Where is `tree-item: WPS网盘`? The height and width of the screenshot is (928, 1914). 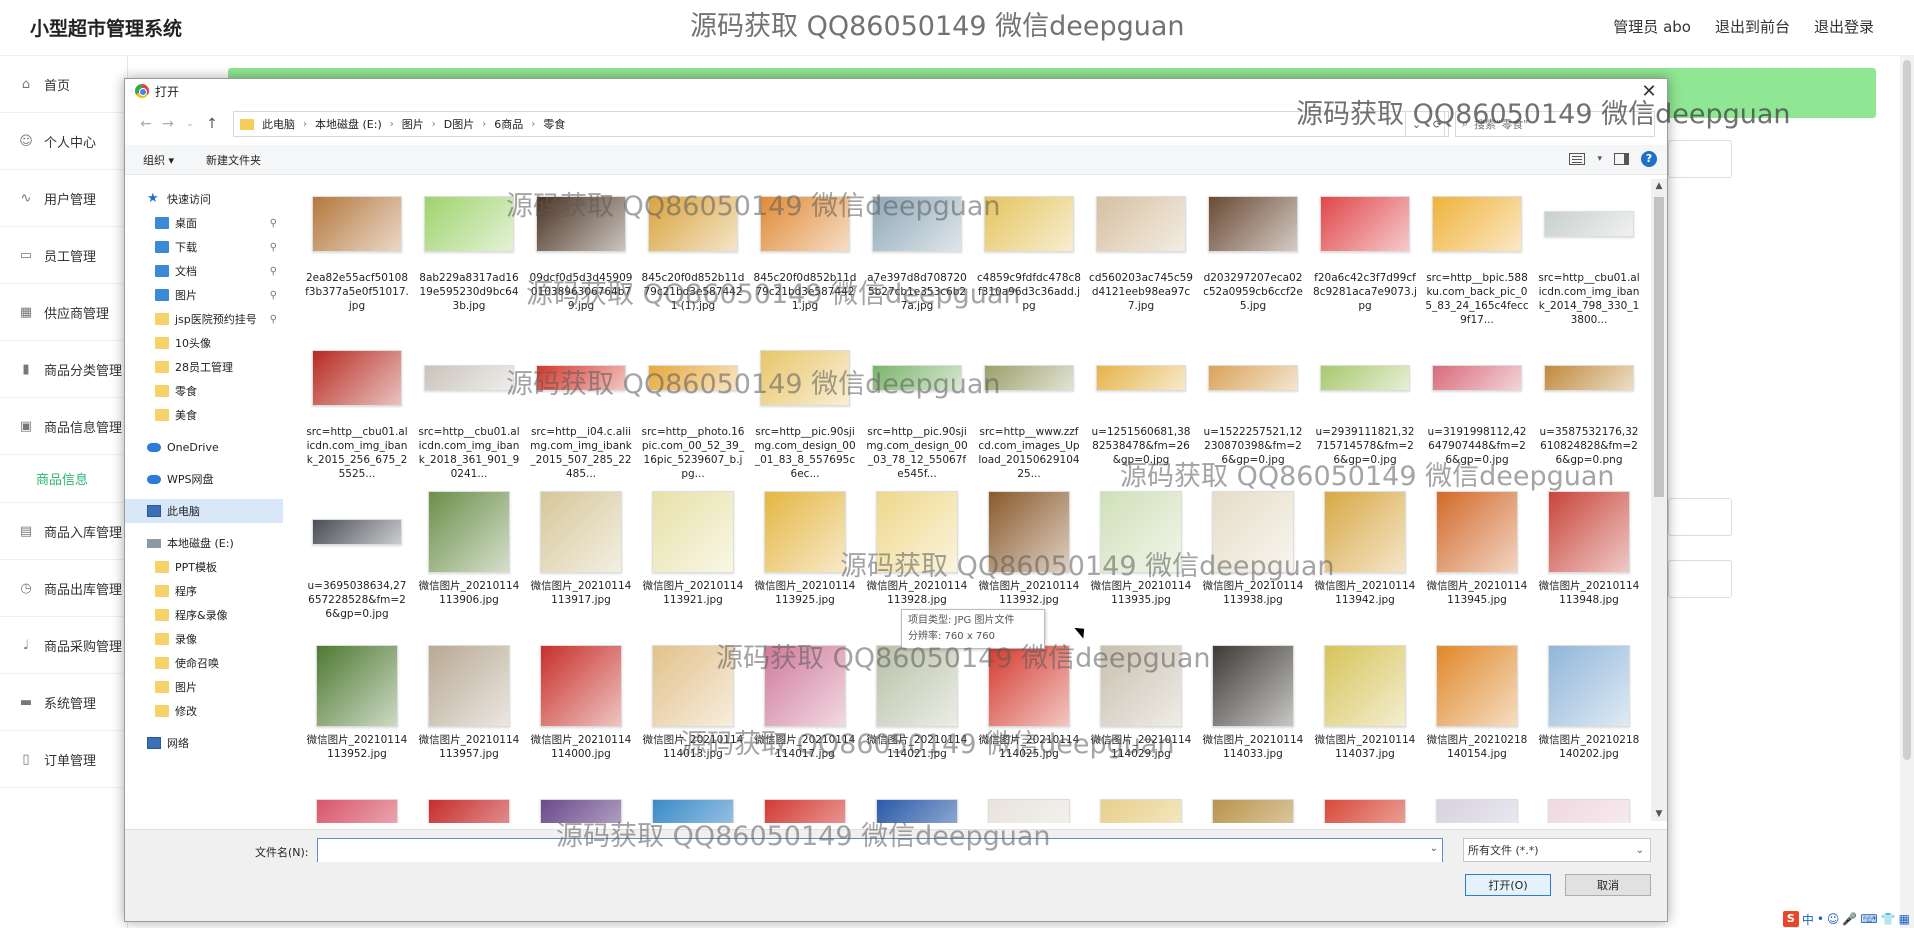
tree-item: WPS网盘 is located at coordinates (204, 479).